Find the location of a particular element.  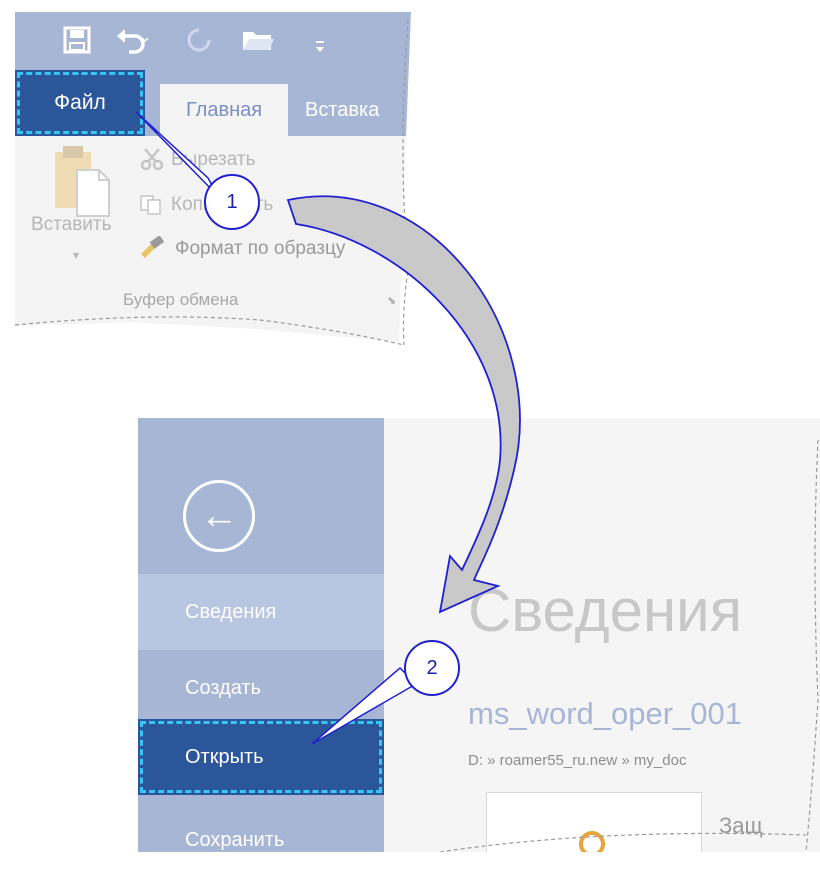

callout-1-pointer is located at coordinates (177, 154).